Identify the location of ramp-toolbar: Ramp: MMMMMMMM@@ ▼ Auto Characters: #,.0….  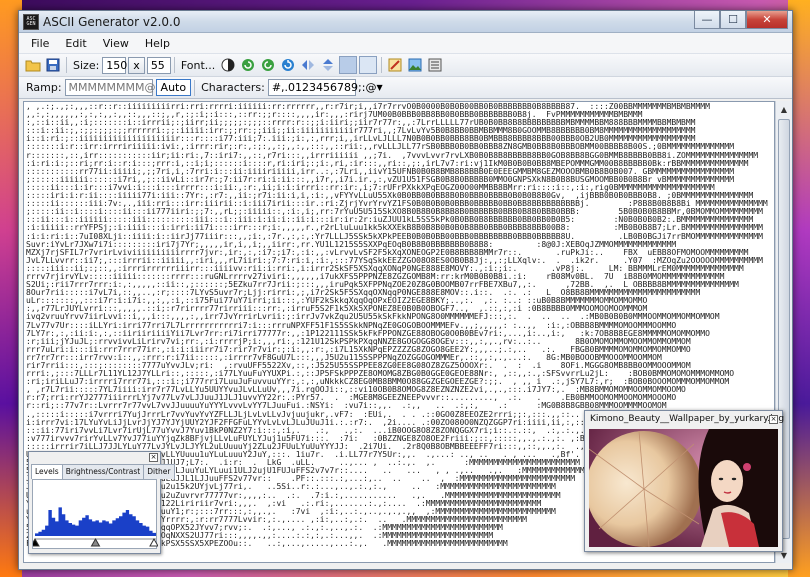
(405, 88).